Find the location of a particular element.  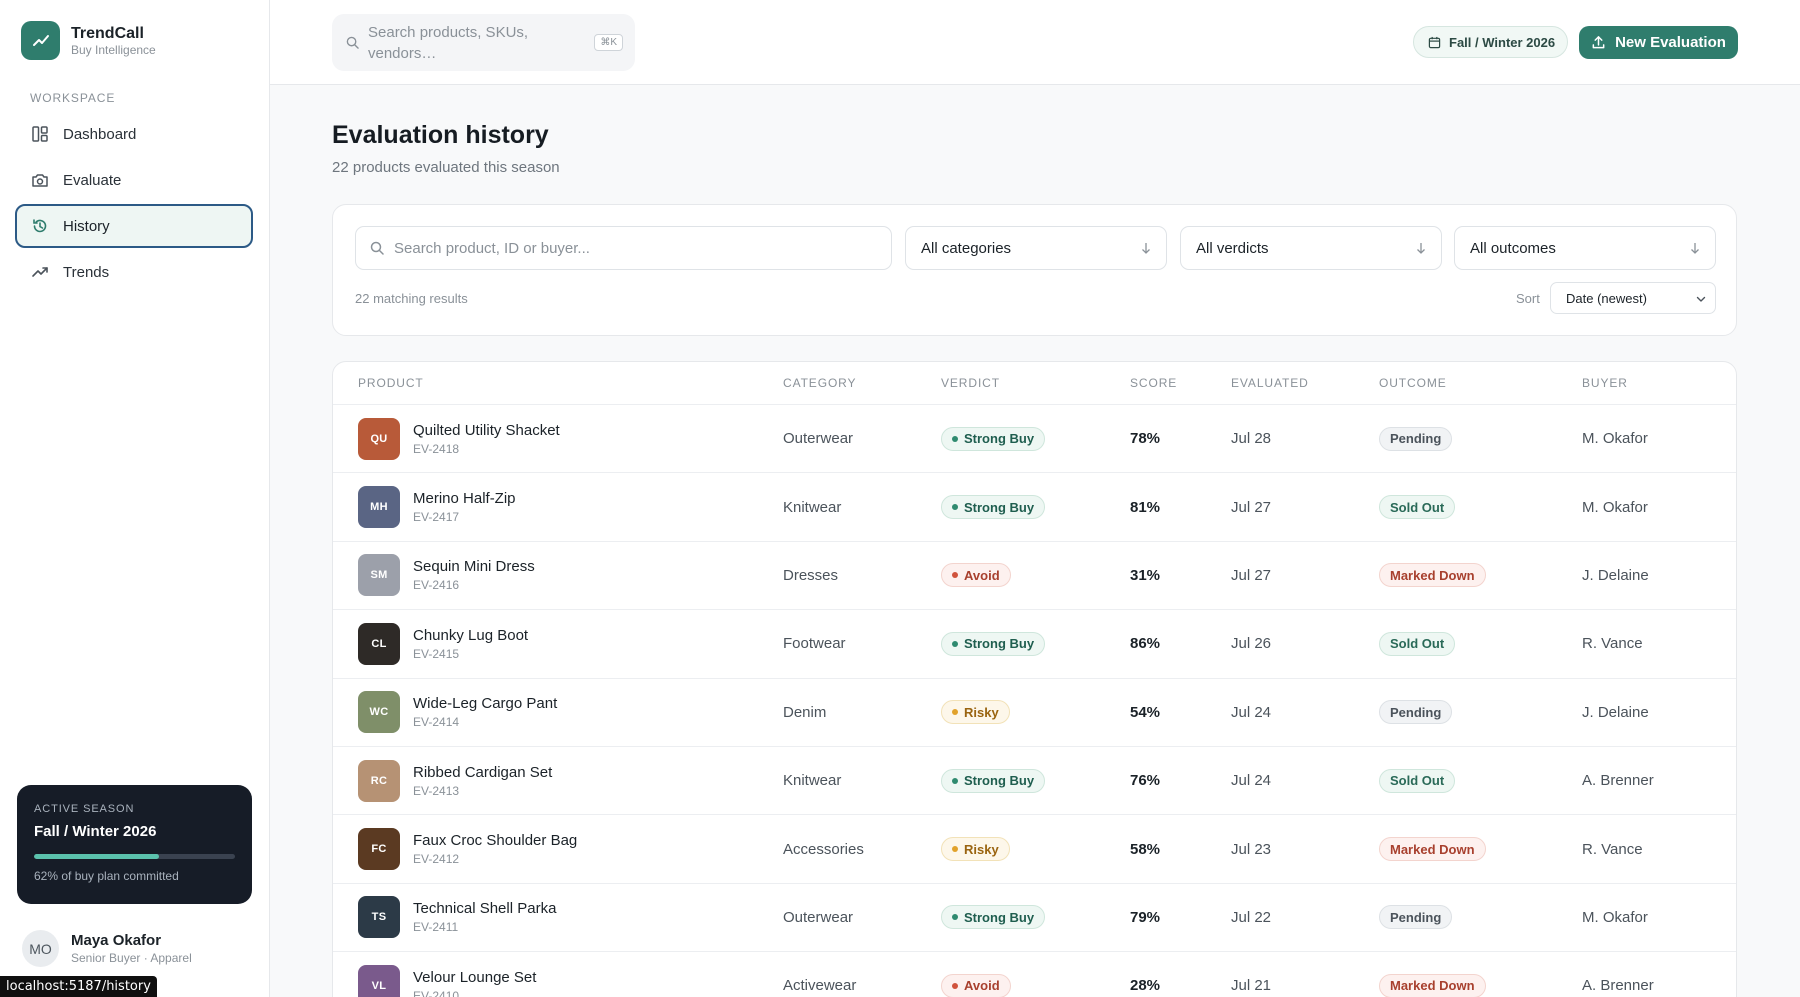

calendar-icon is located at coordinates (1434, 42).